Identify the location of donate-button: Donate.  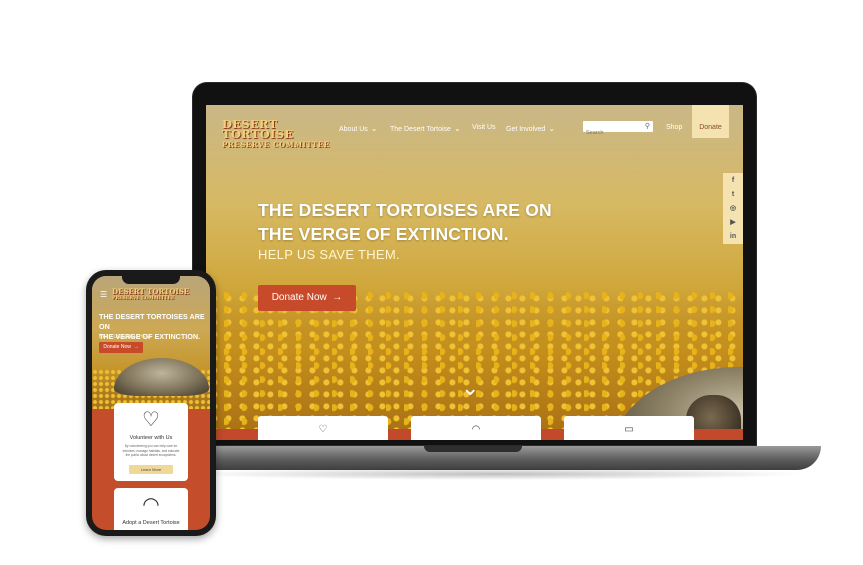
(710, 121).